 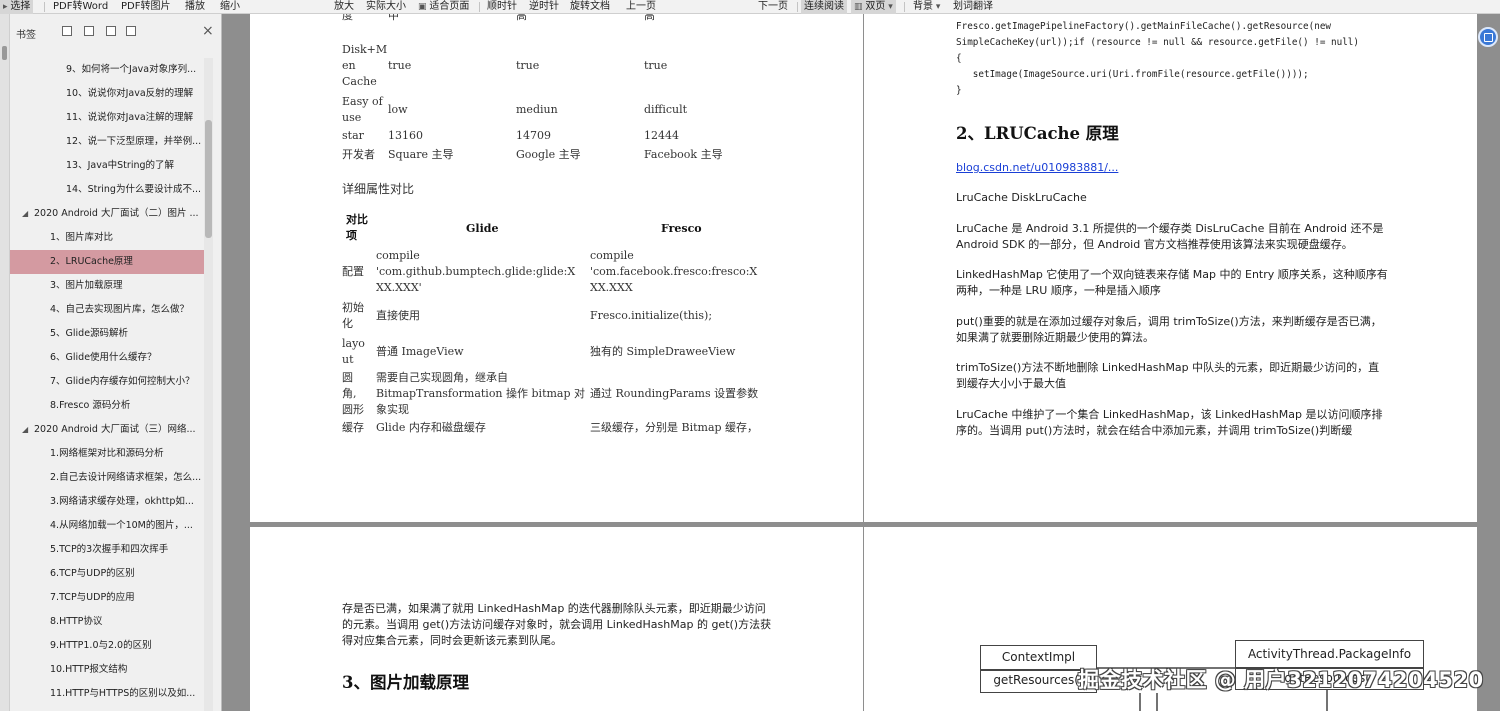 I want to click on bookmark-item: 7、Glide内存缓存如何控制大小？, so click(x=108, y=382).